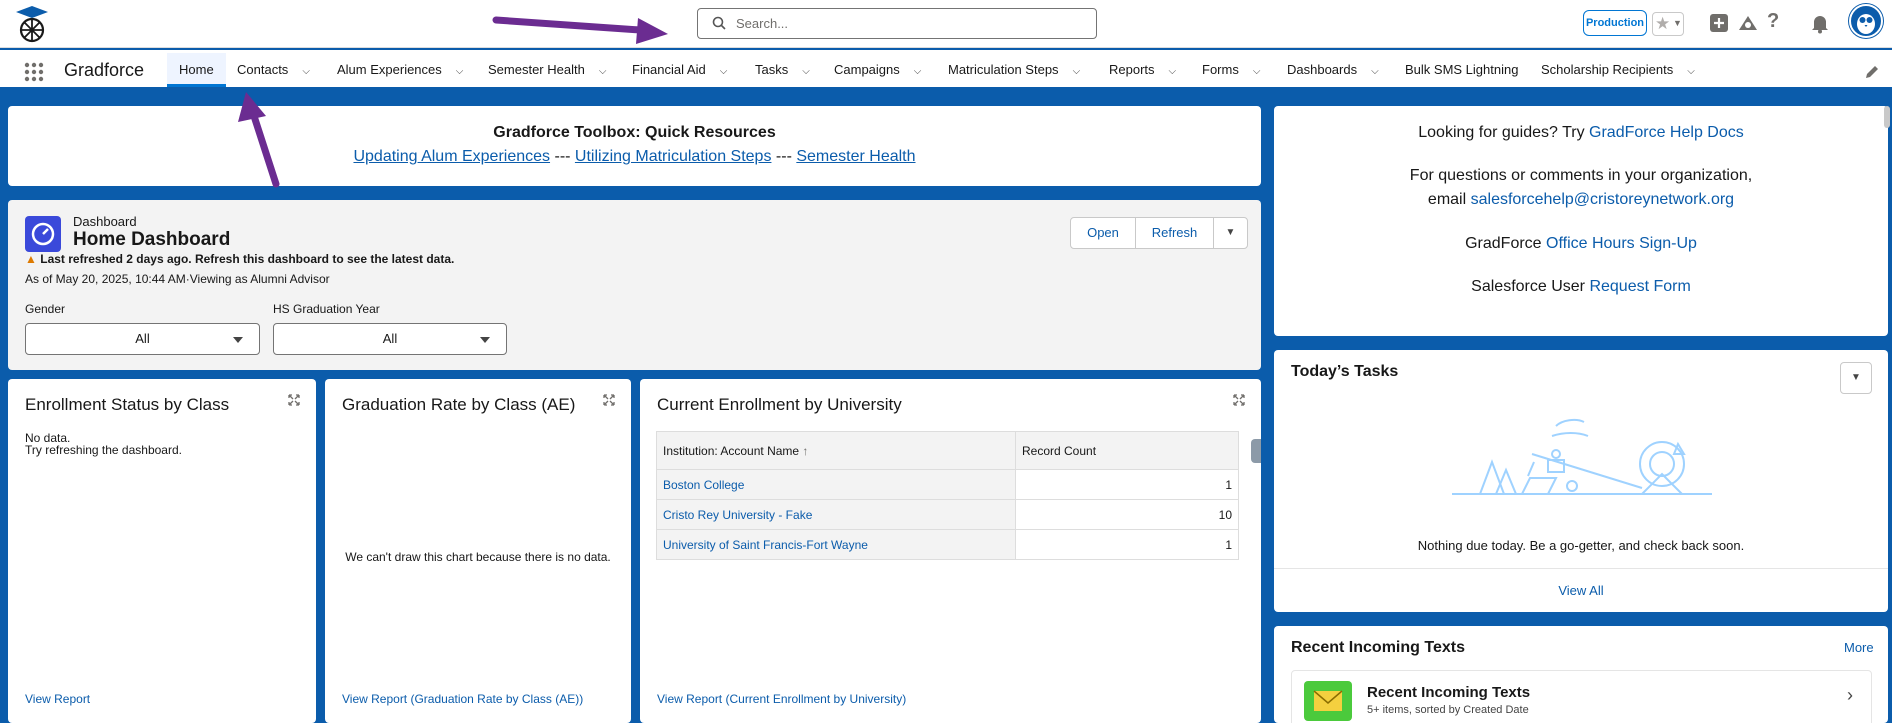 The height and width of the screenshot is (723, 1892). Describe the element at coordinates (634, 132) in the screenshot. I see `toolbox-title: Gradforce Toolbox: Quick Resources` at that location.